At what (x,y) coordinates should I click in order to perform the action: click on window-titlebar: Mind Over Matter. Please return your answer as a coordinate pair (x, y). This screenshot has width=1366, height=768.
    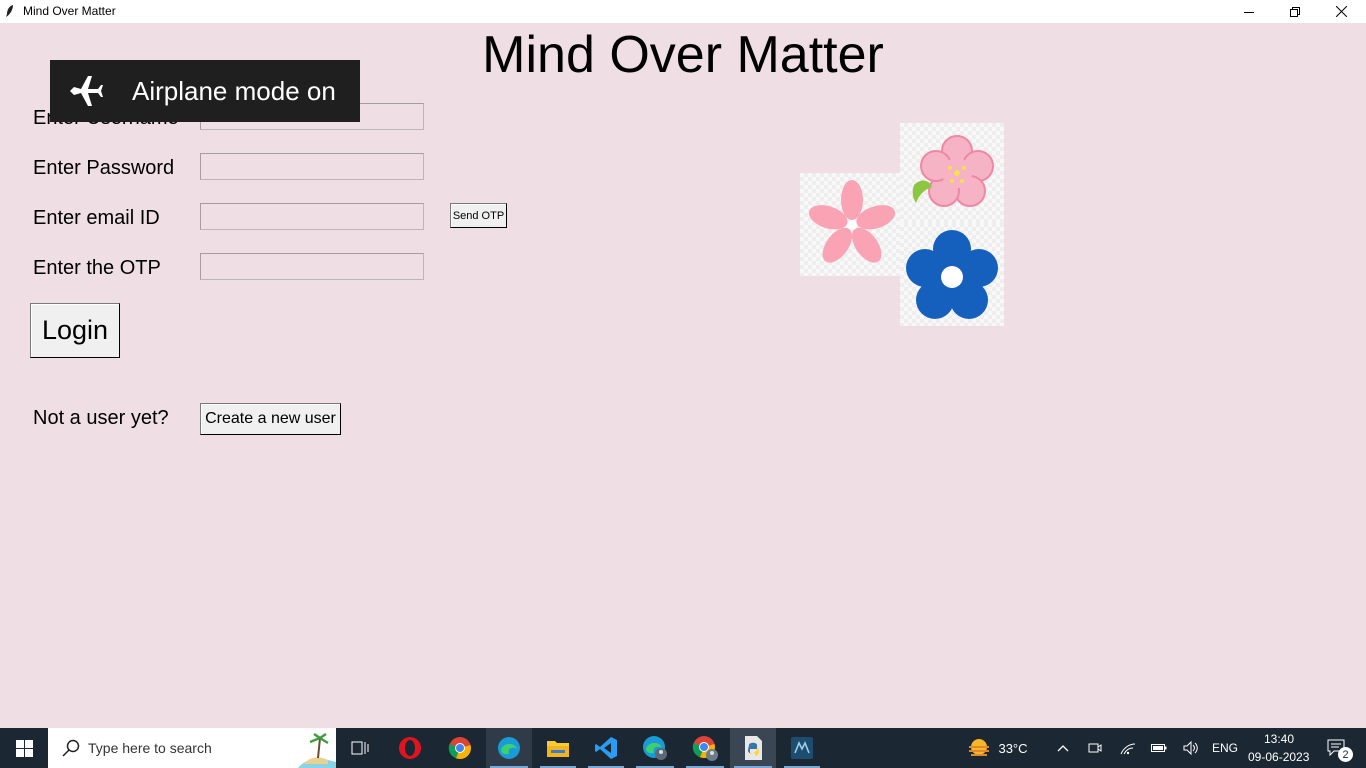
    Looking at the image, I should click on (683, 11).